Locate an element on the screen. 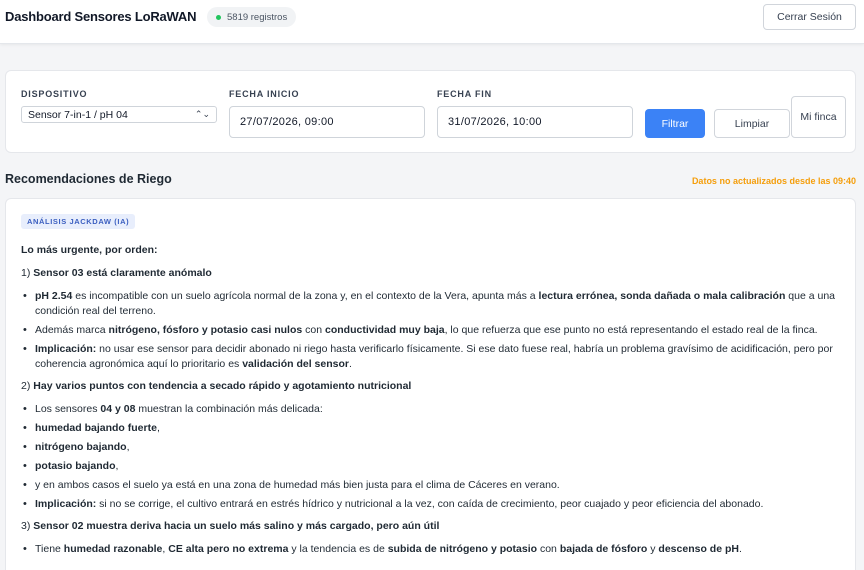 Image resolution: width=864 pixels, height=570 pixels. status-dot-icon is located at coordinates (218, 17).